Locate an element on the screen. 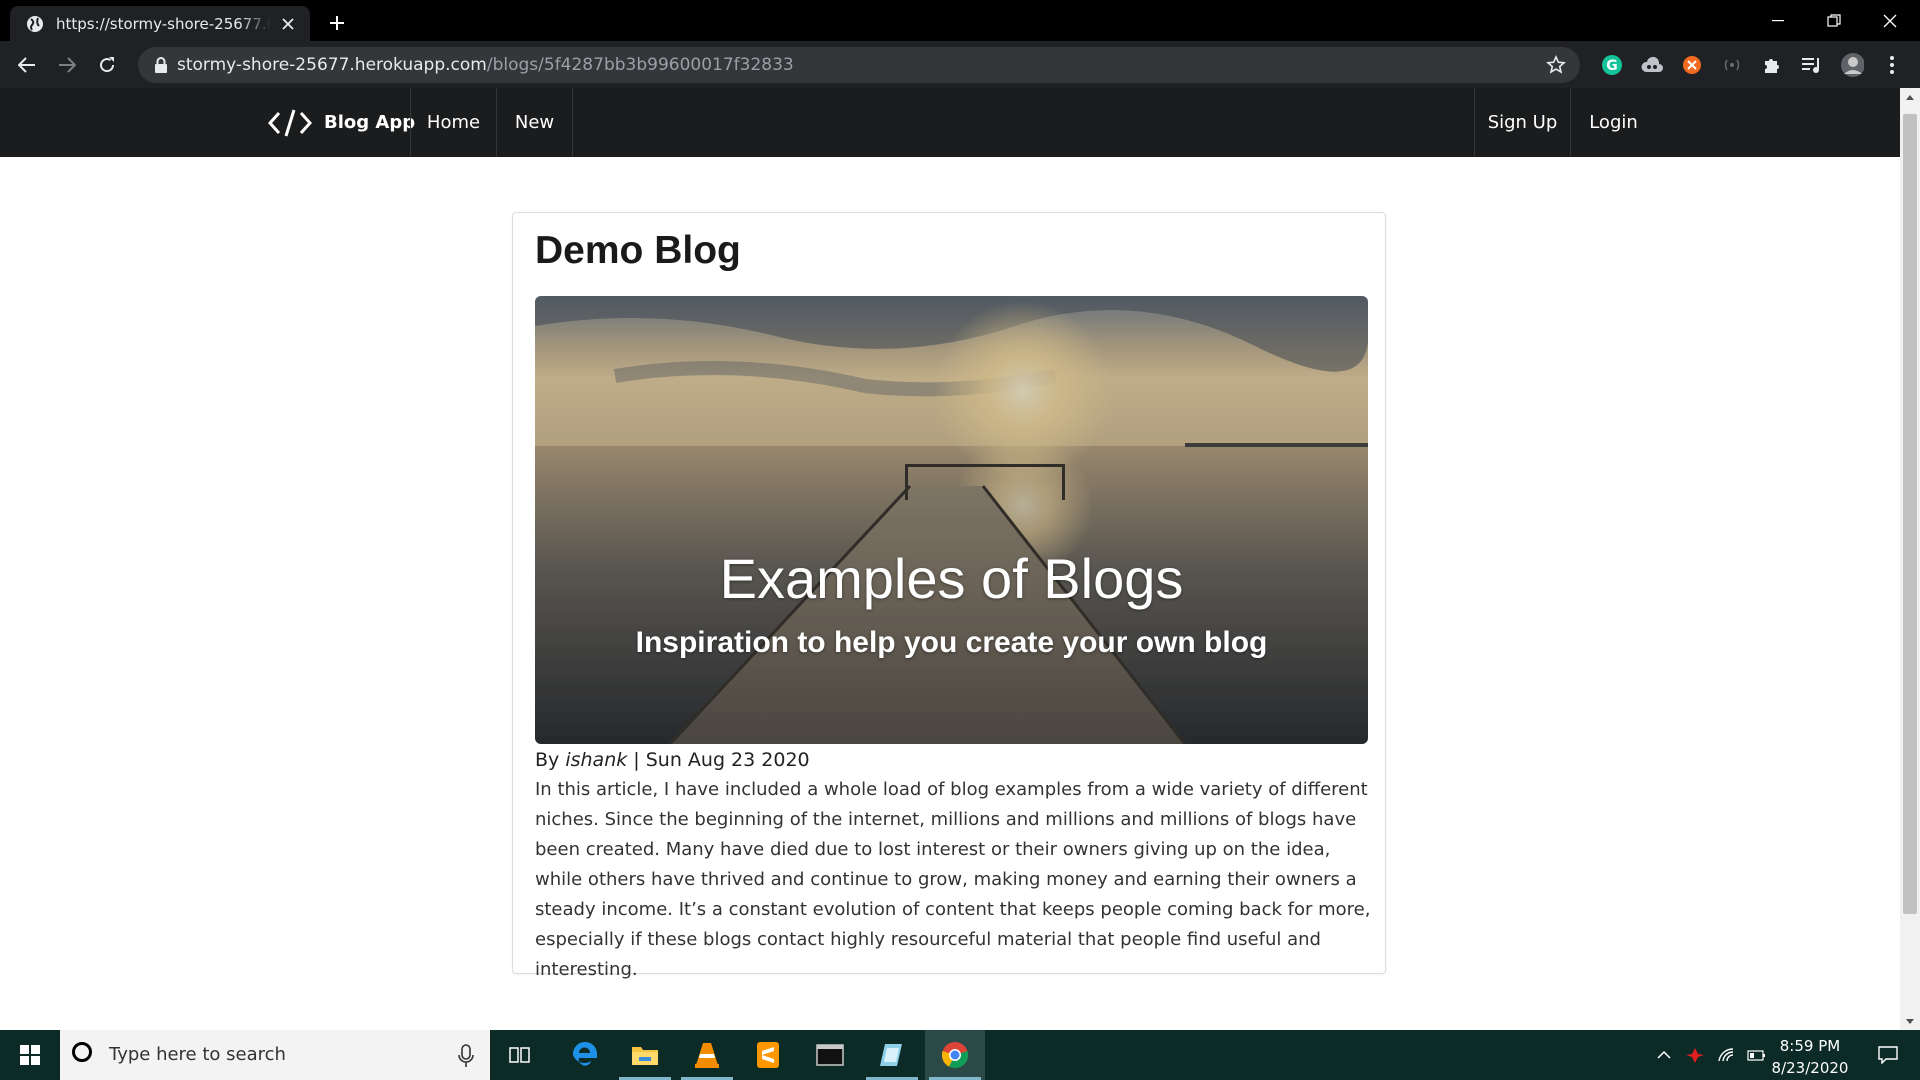 The height and width of the screenshot is (1080, 1920). code-icon is located at coordinates (290, 123).